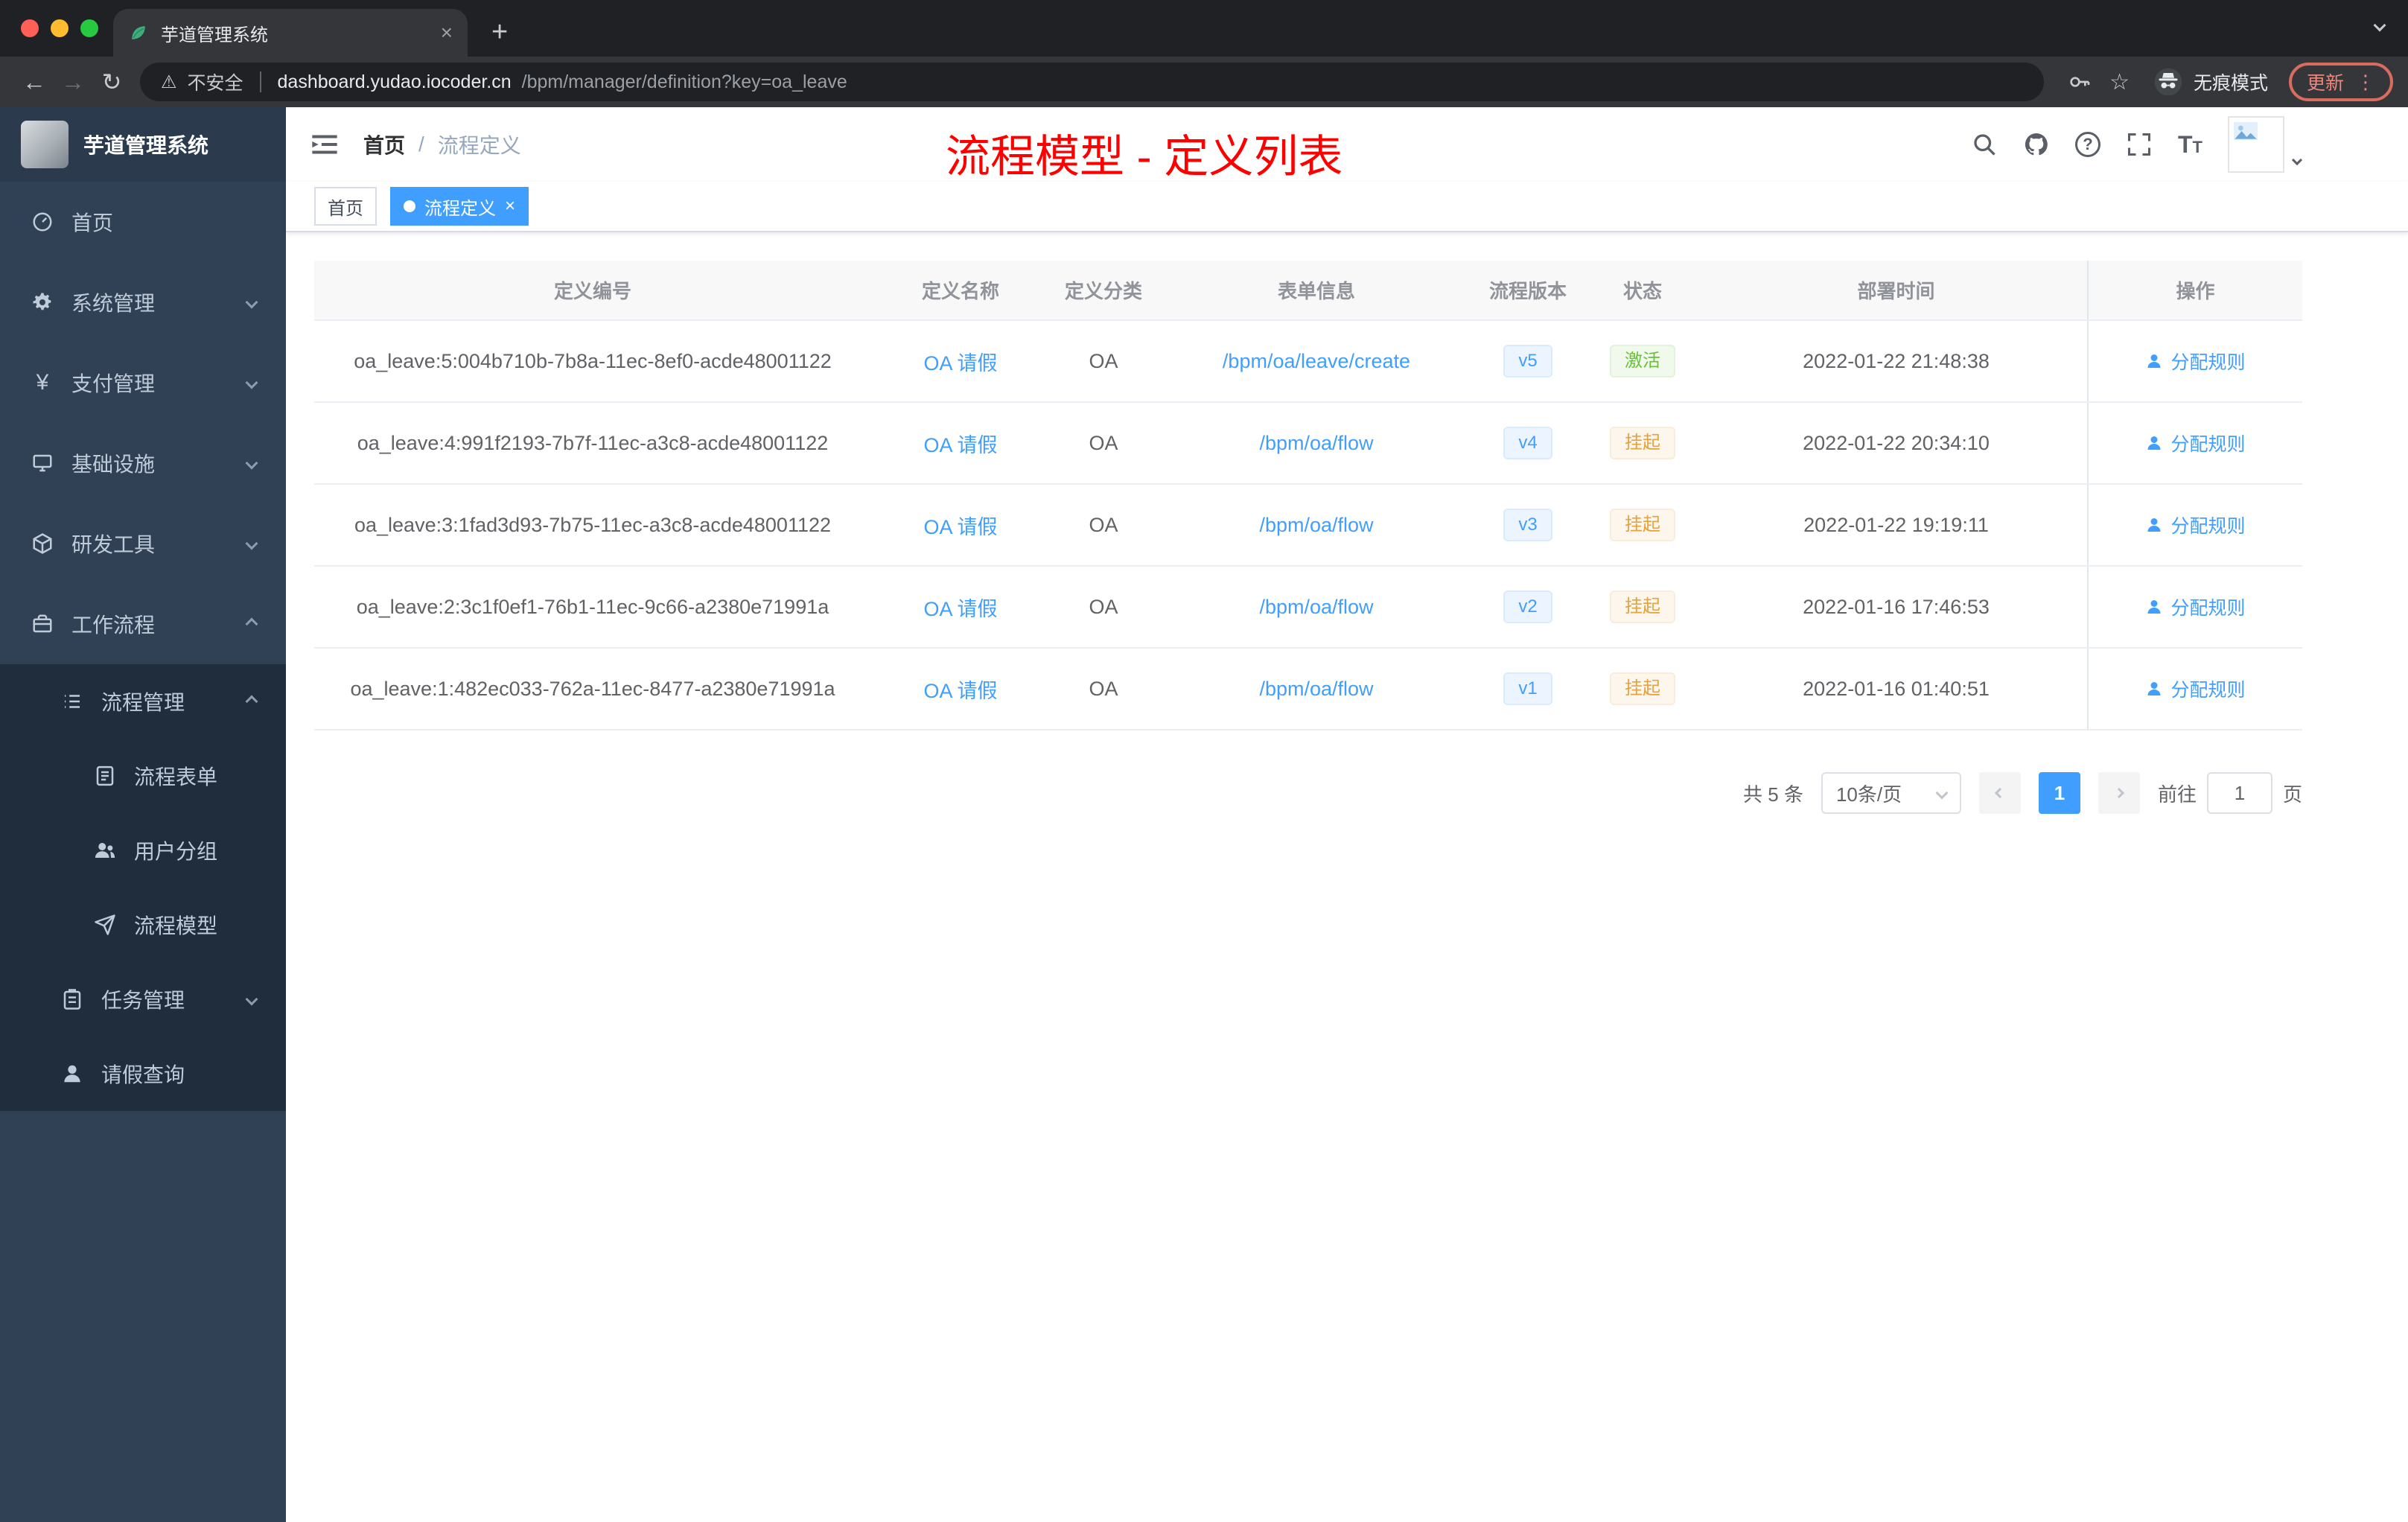 The image size is (2408, 1522). What do you see at coordinates (72, 701) in the screenshot?
I see `list-icon` at bounding box center [72, 701].